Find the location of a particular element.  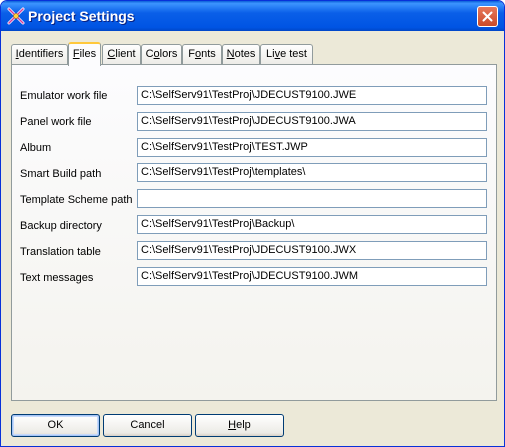

smart-build-path-label: Smart Build path is located at coordinates (61, 174).